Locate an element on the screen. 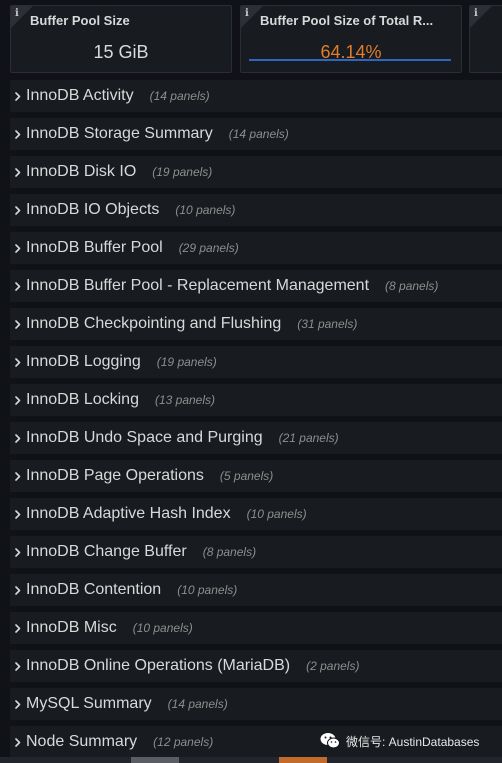  panel-count: (12 panels) is located at coordinates (183, 742).